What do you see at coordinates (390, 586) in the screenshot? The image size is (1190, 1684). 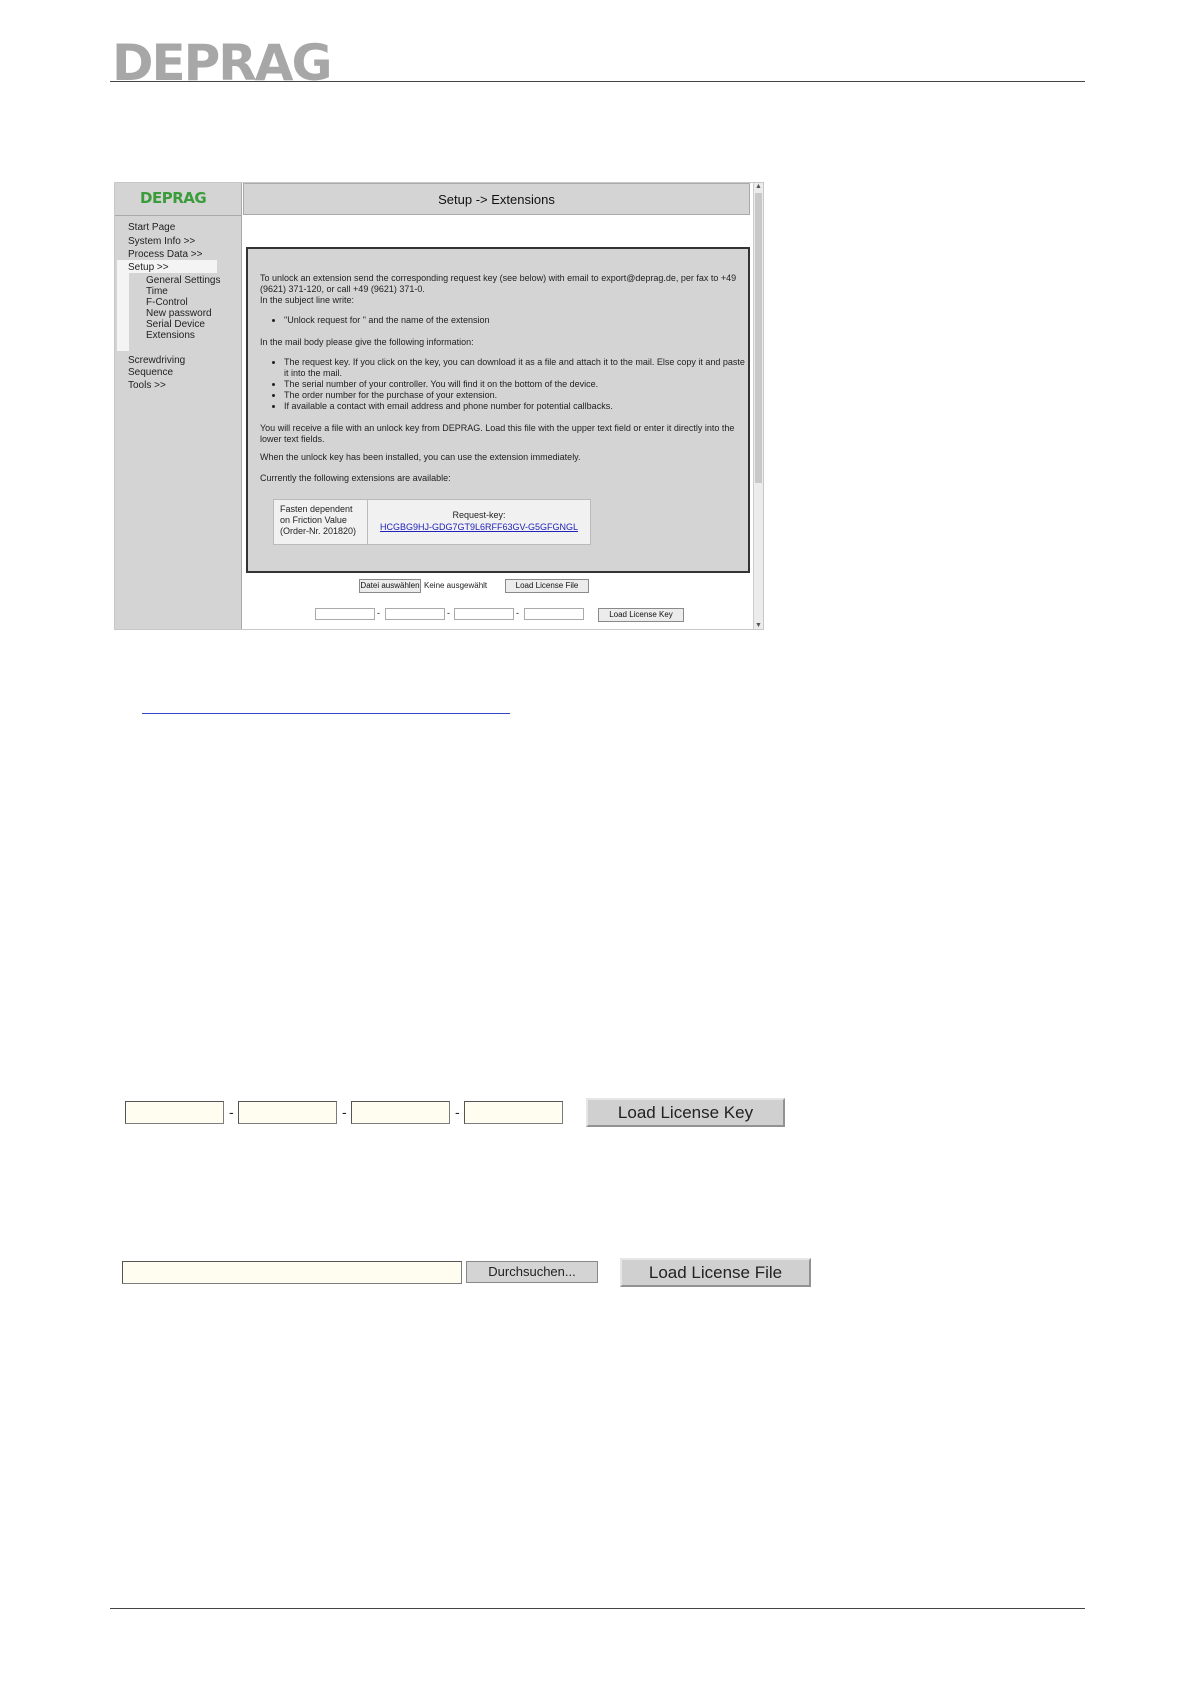 I see `choose-file-button: Datei auswählen` at bounding box center [390, 586].